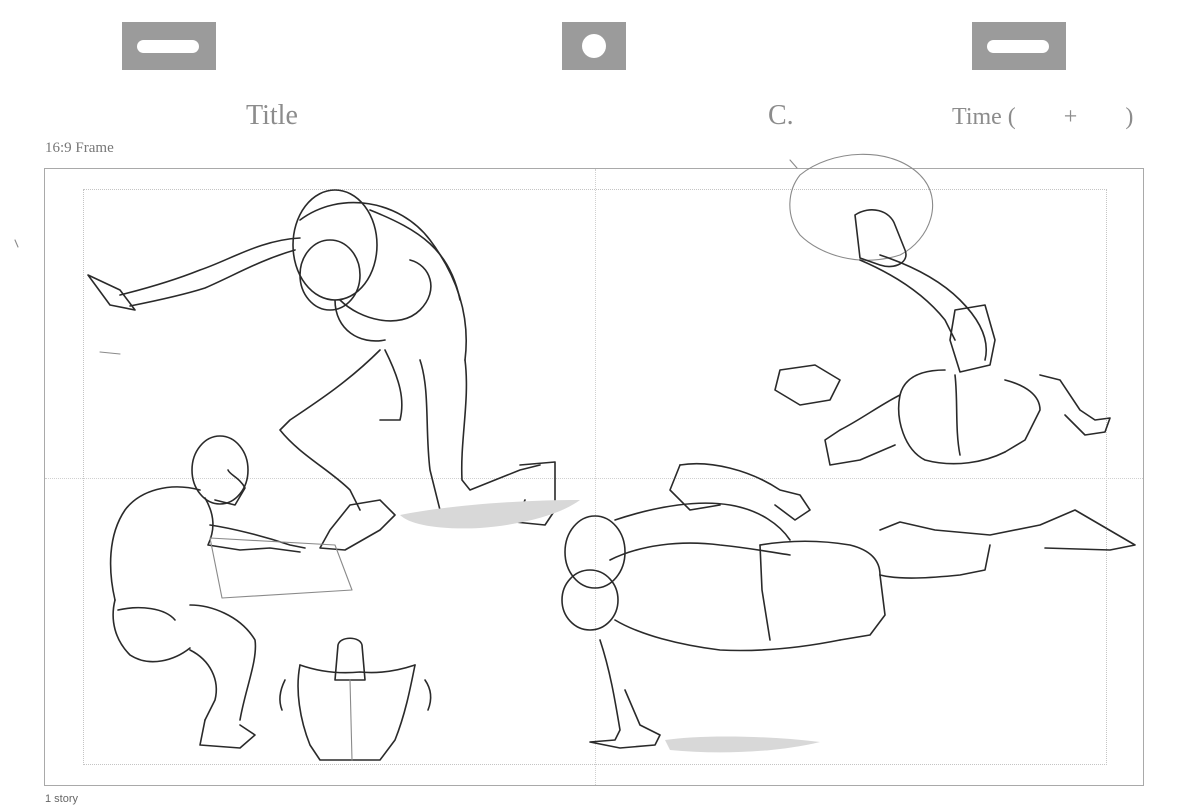 This screenshot has width=1199, height=808. What do you see at coordinates (942, 309) in the screenshot?
I see `leaping-figure` at bounding box center [942, 309].